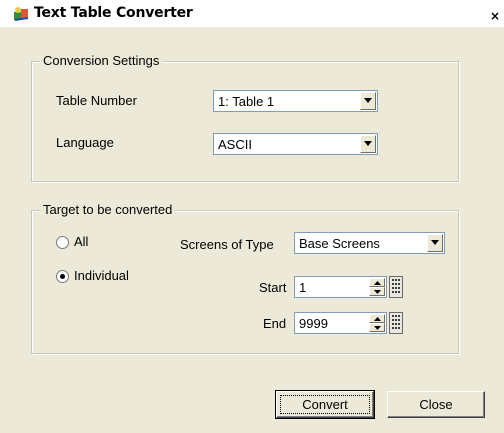 The height and width of the screenshot is (433, 504). I want to click on end-spinner, so click(377, 323).